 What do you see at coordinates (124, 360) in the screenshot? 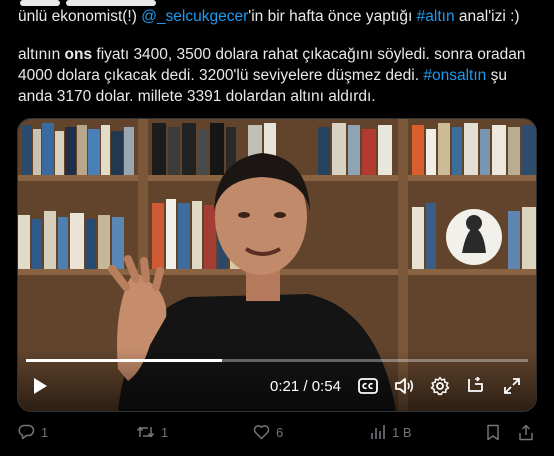
I see `video-progress-fill` at bounding box center [124, 360].